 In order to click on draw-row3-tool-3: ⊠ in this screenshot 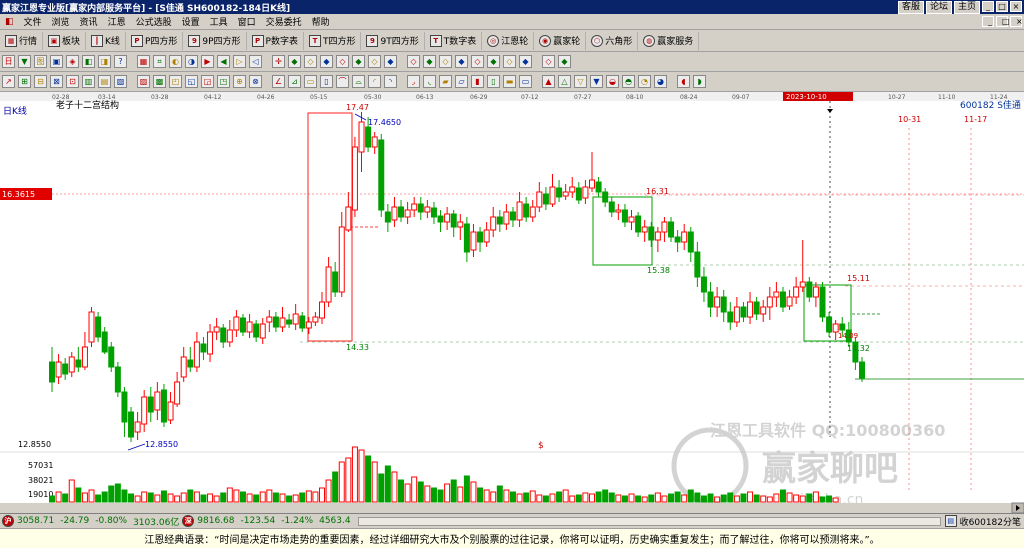, I will do `click(56, 81)`.